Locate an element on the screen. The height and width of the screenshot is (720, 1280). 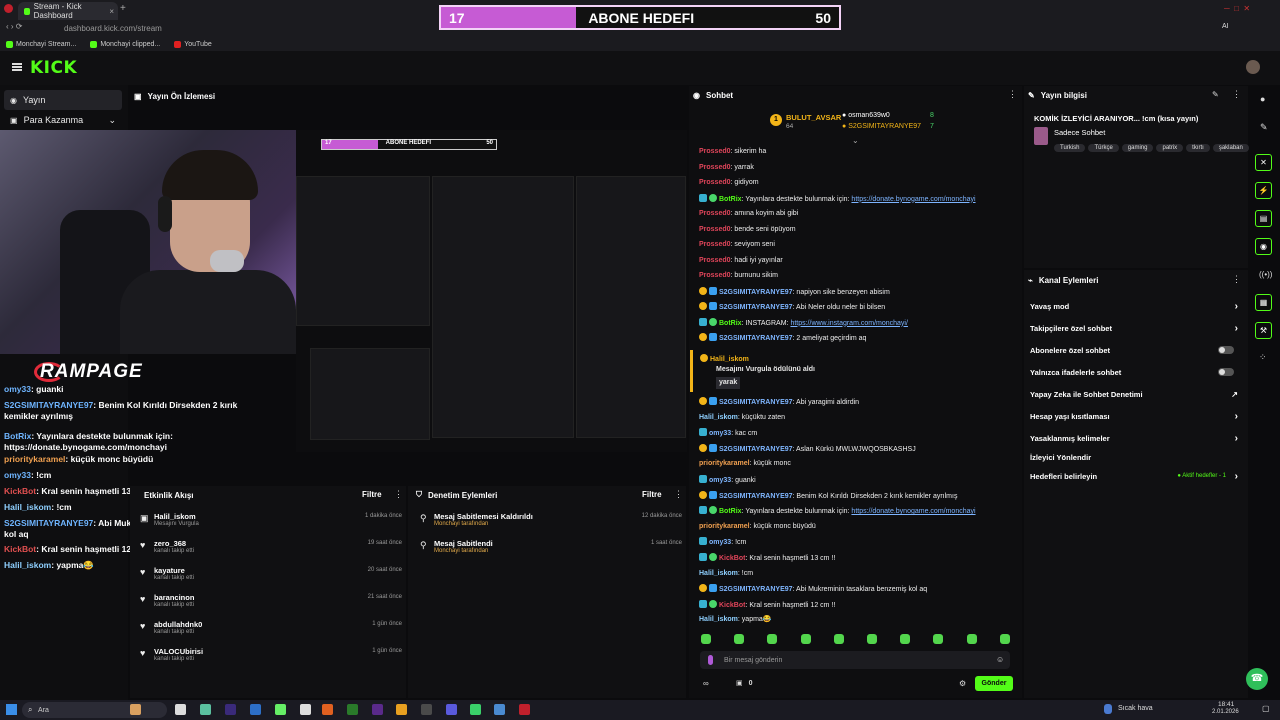
close-tab-icon: × is located at coordinates (111, 11).